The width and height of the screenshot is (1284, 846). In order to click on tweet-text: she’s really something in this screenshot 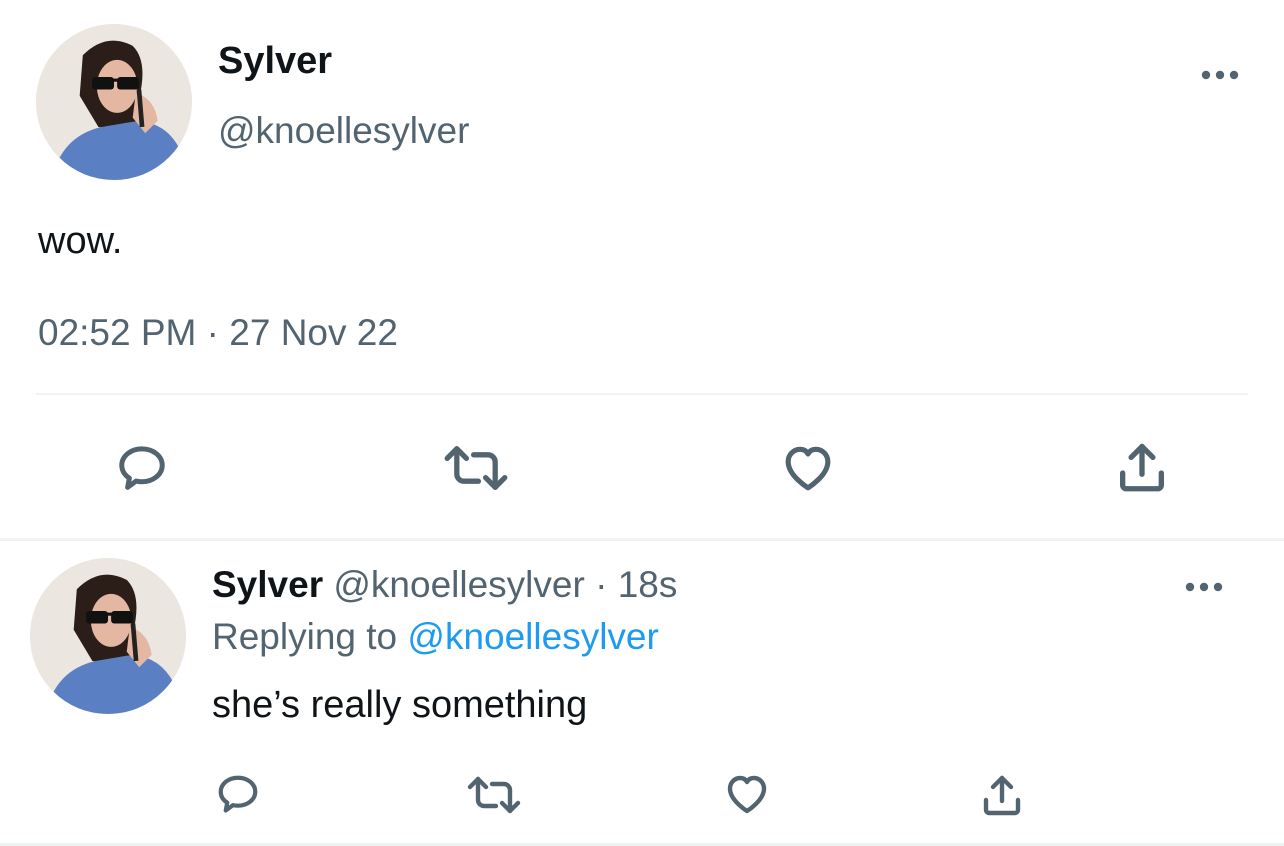, I will do `click(400, 705)`.